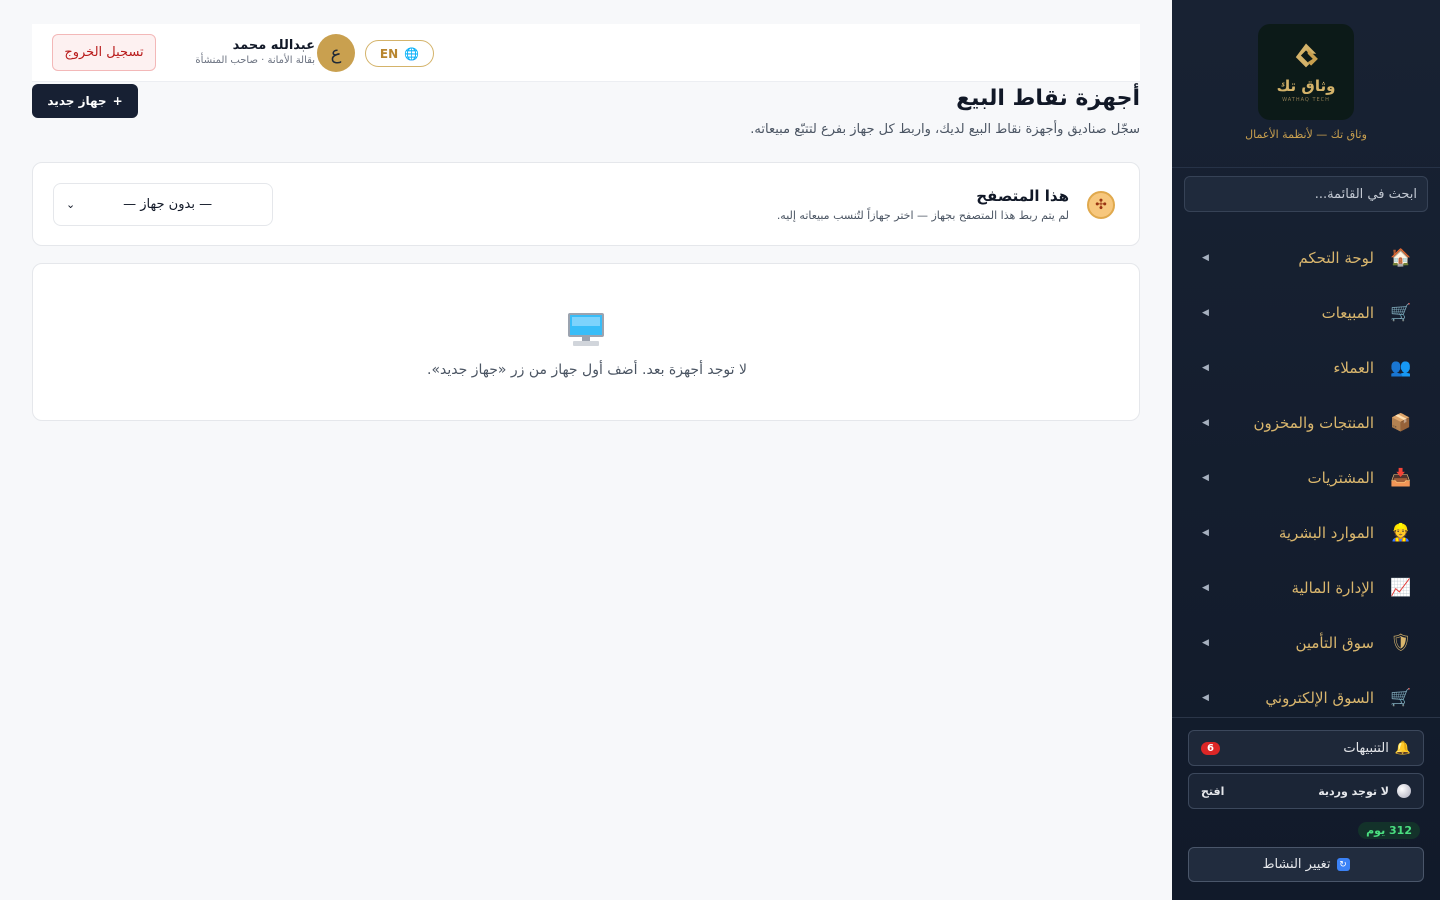 The height and width of the screenshot is (900, 1440). I want to click on sidebar-item-insurance: 🛡 سوق التأمين ◀, so click(1306, 642).